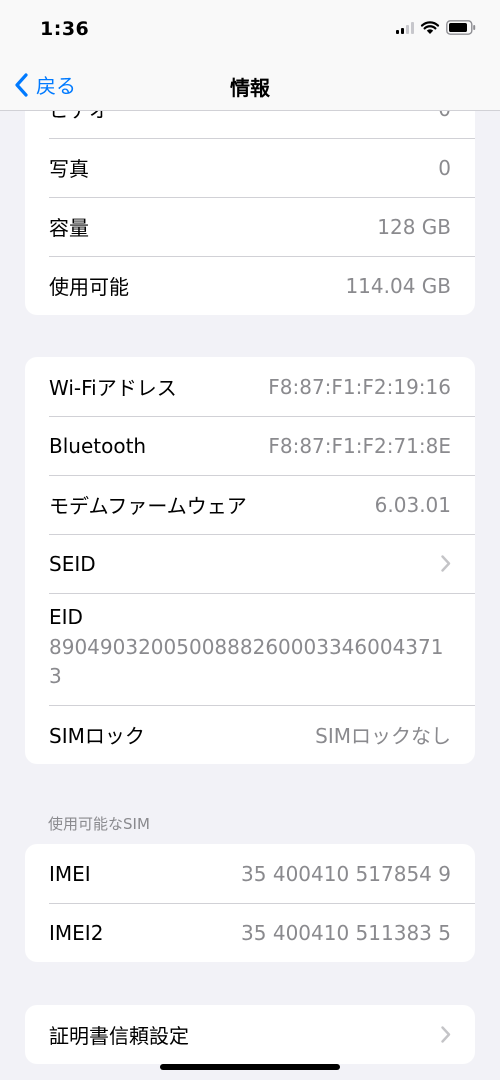  I want to click on row-label: Wi-Fiアドレス, so click(113, 388).